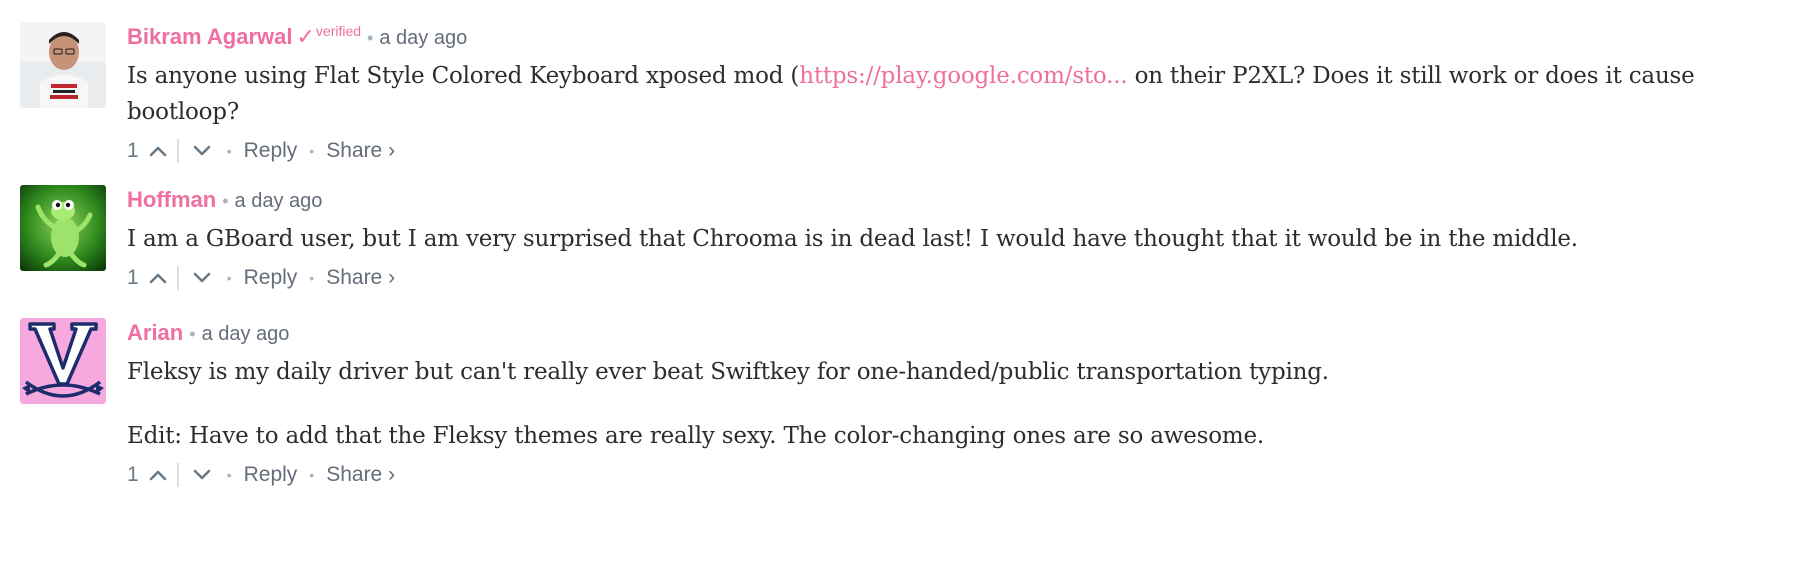 Image resolution: width=1805 pixels, height=579 pixels. Describe the element at coordinates (171, 199) in the screenshot. I see `author-name: Hoffman` at that location.